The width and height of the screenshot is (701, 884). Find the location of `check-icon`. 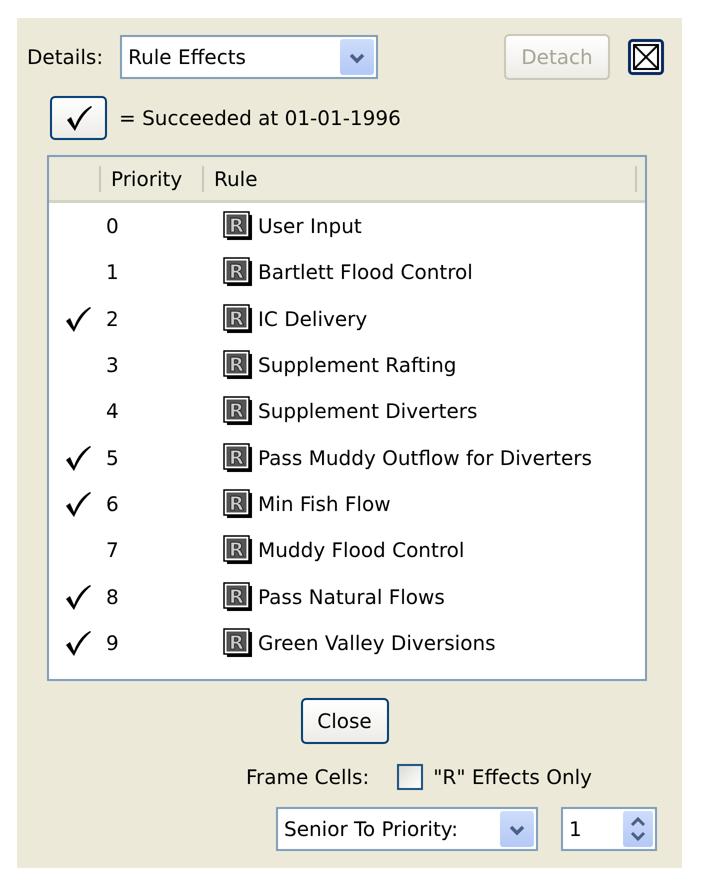

check-icon is located at coordinates (78, 118).